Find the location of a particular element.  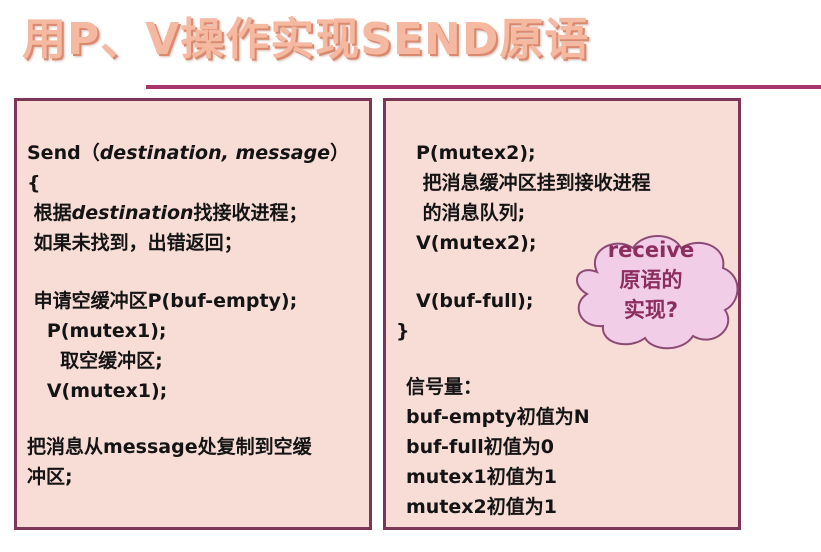

semaphore-heading: 信号量： is located at coordinates (444, 387).